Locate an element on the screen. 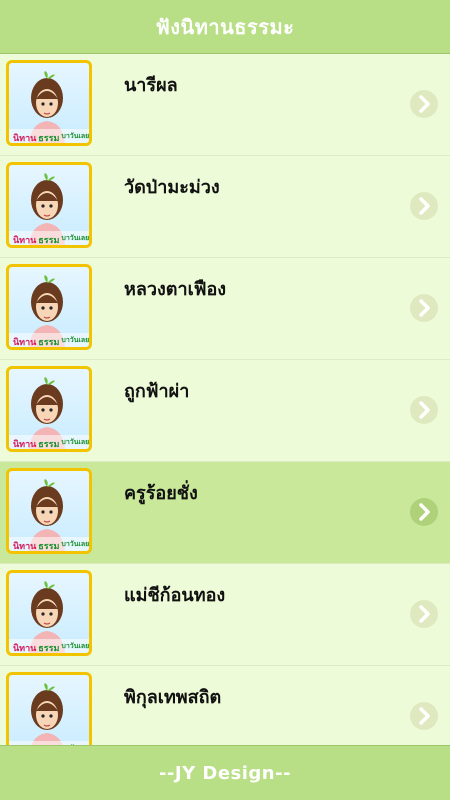  list-item-title: หลวงตาเฟือง is located at coordinates (175, 289).